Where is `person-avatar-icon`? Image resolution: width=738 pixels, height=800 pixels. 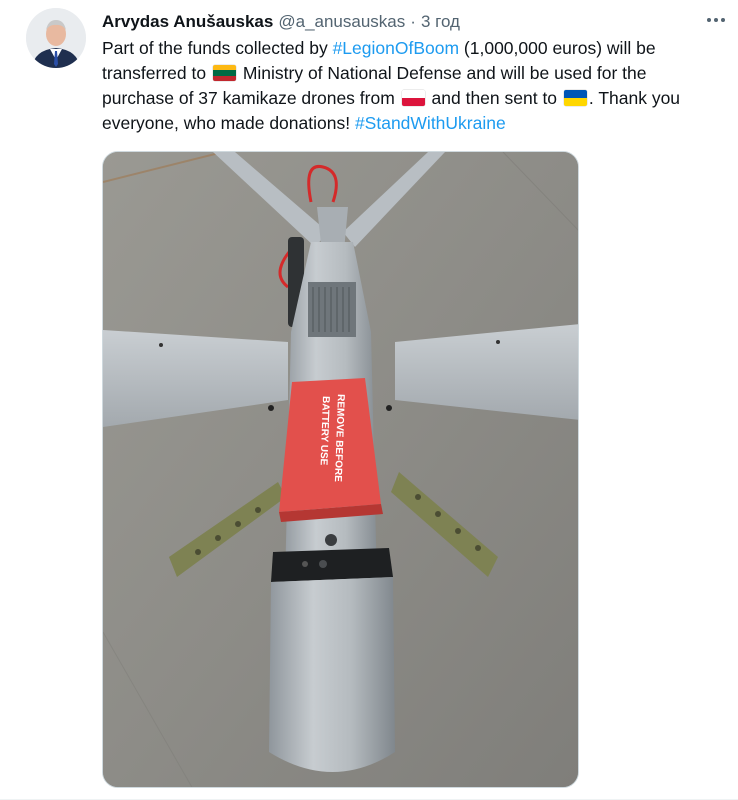
person-avatar-icon is located at coordinates (56, 38).